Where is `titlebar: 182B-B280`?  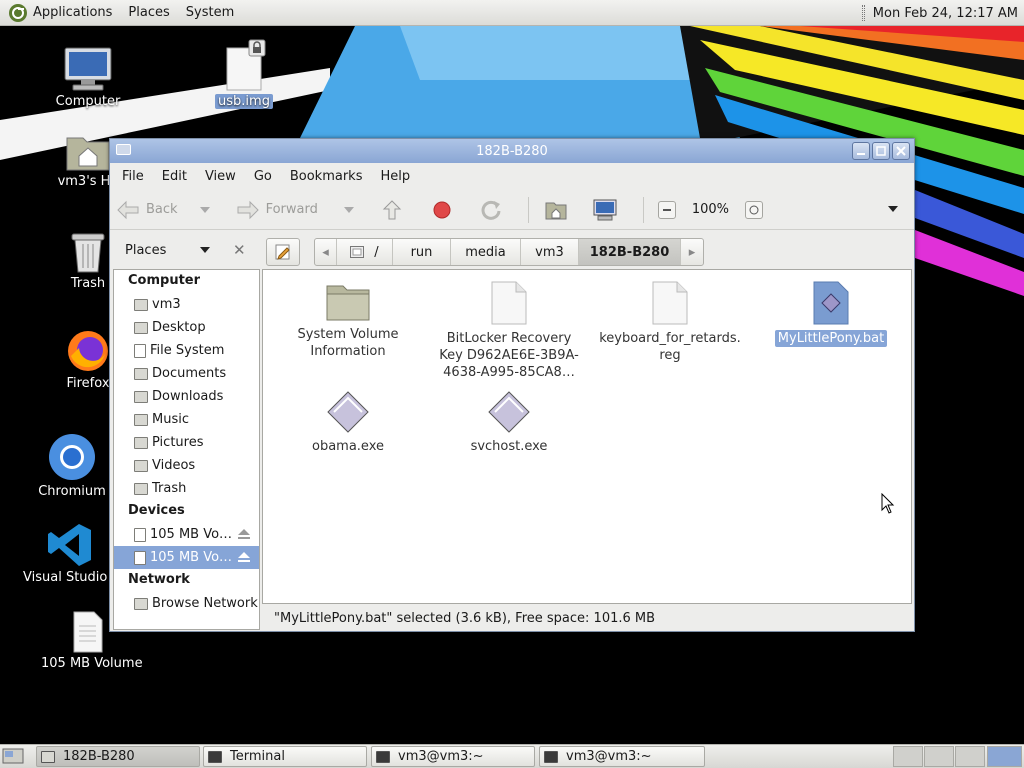 titlebar: 182B-B280 is located at coordinates (512, 151).